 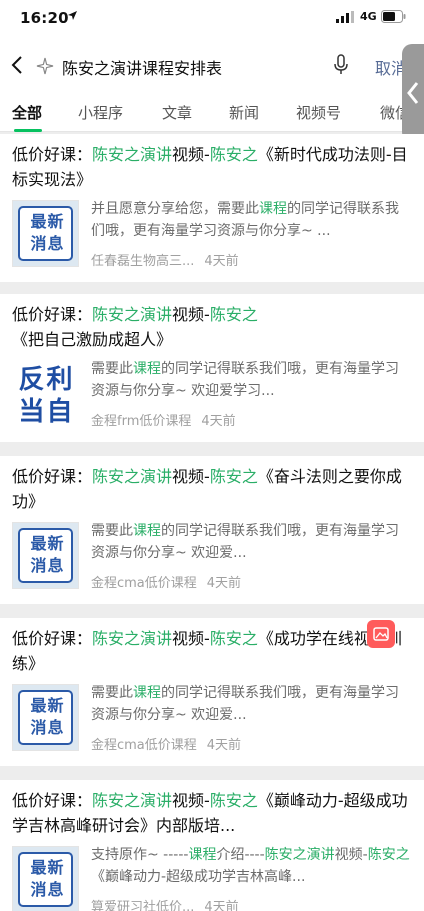 What do you see at coordinates (212, 112) in the screenshot?
I see `category-tabs: 全部 小程序 文章 新闻 视频号 微信` at bounding box center [212, 112].